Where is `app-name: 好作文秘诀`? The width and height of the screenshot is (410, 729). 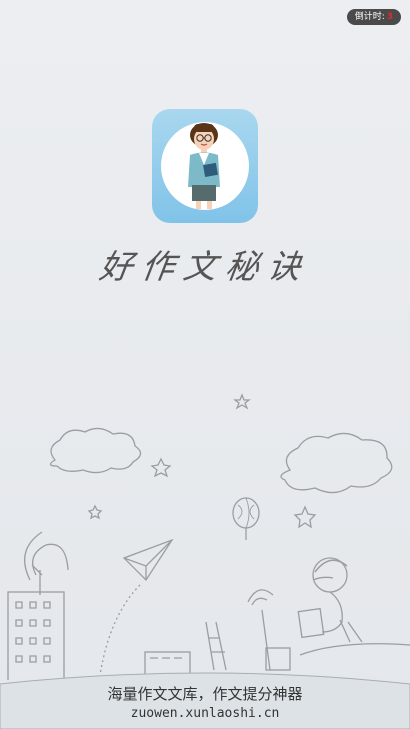
app-name: 好作文秘诀 is located at coordinates (204, 266).